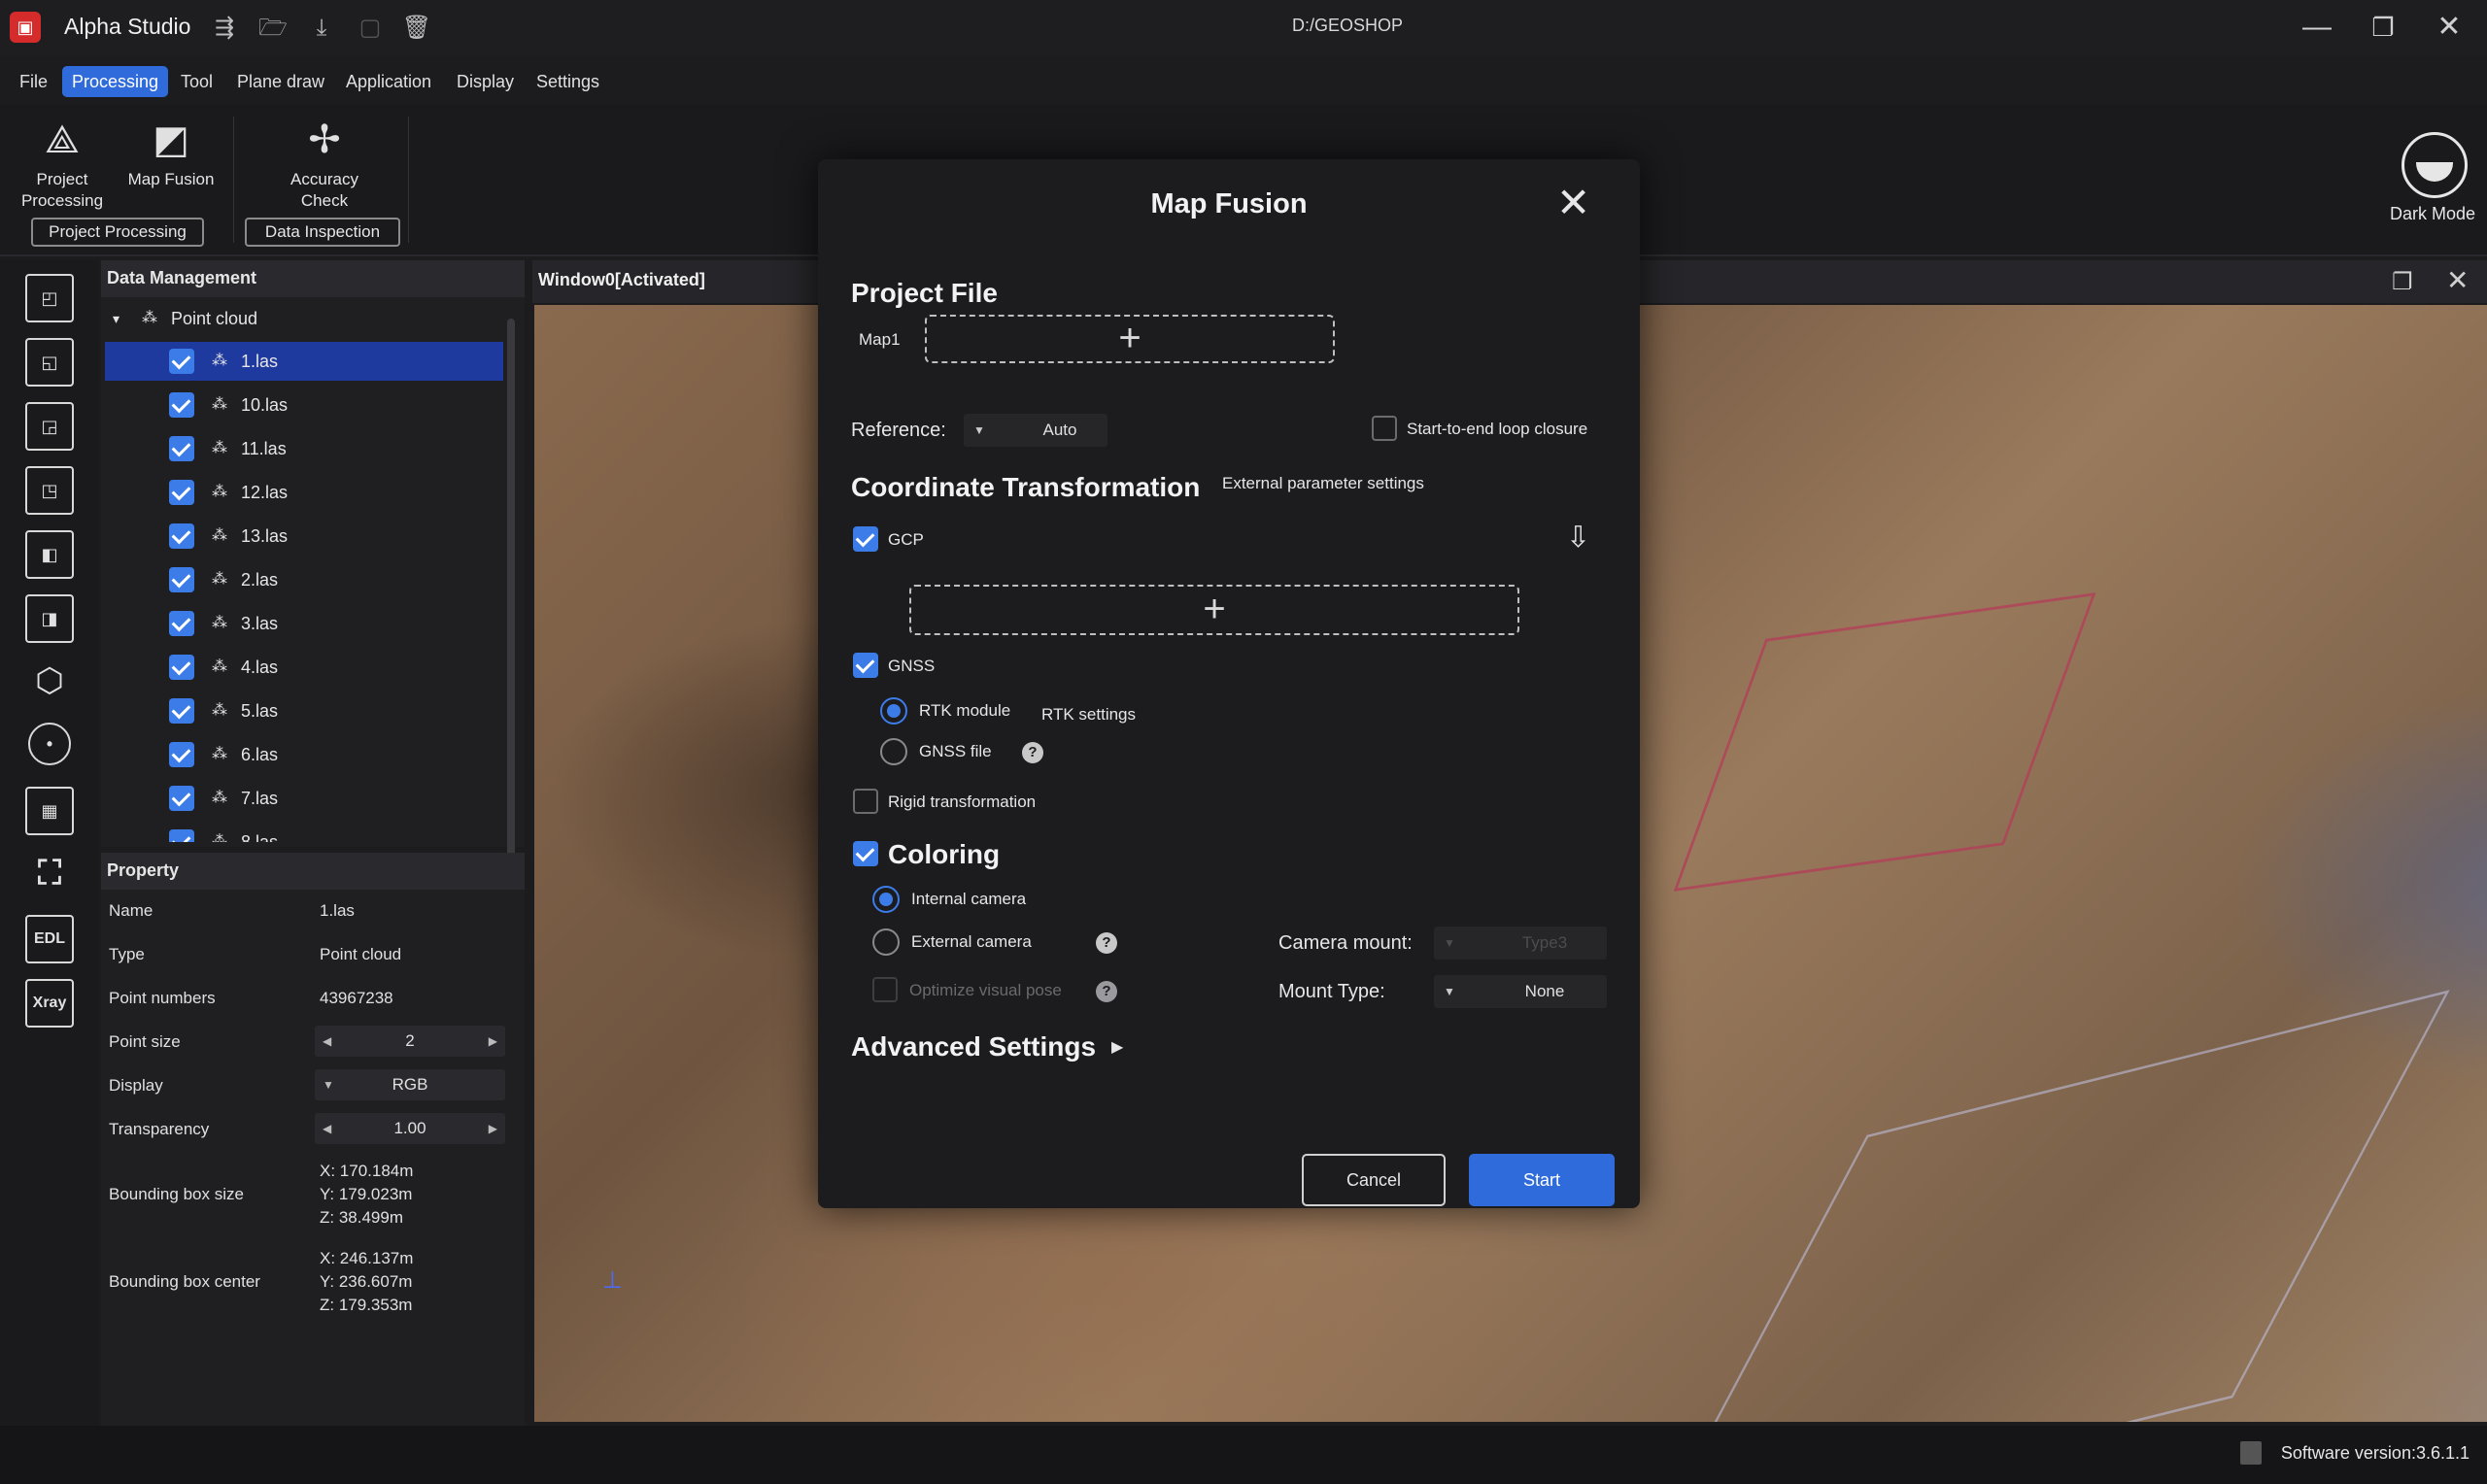 The height and width of the screenshot is (1484, 2487). I want to click on menu-display: Display, so click(485, 82).